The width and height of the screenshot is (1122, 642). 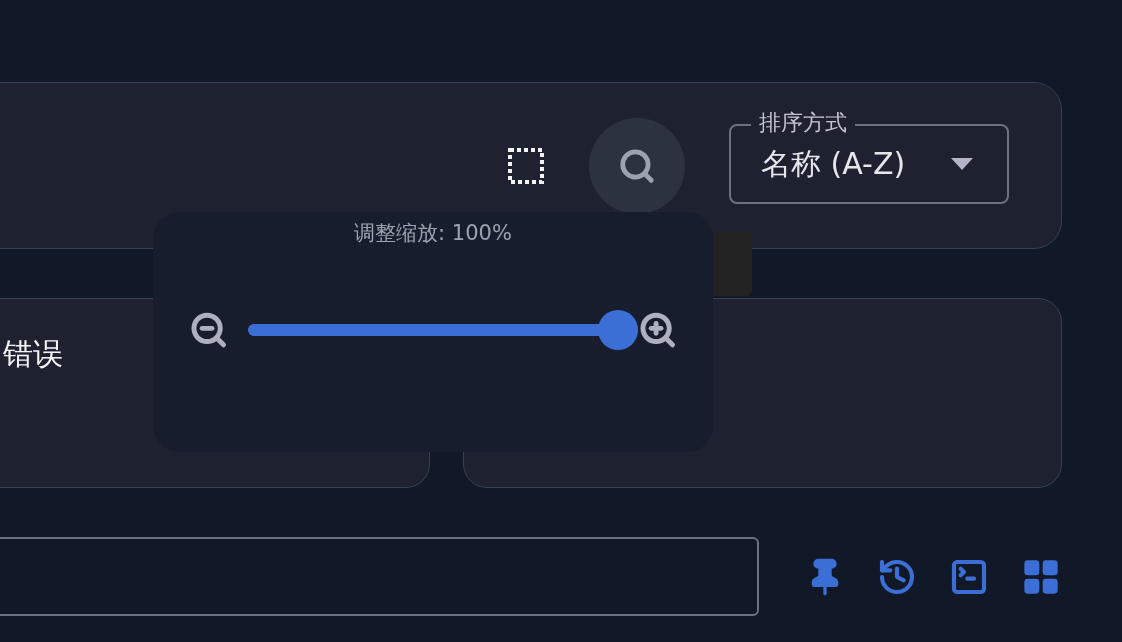 I want to click on input-field, so click(x=379, y=576).